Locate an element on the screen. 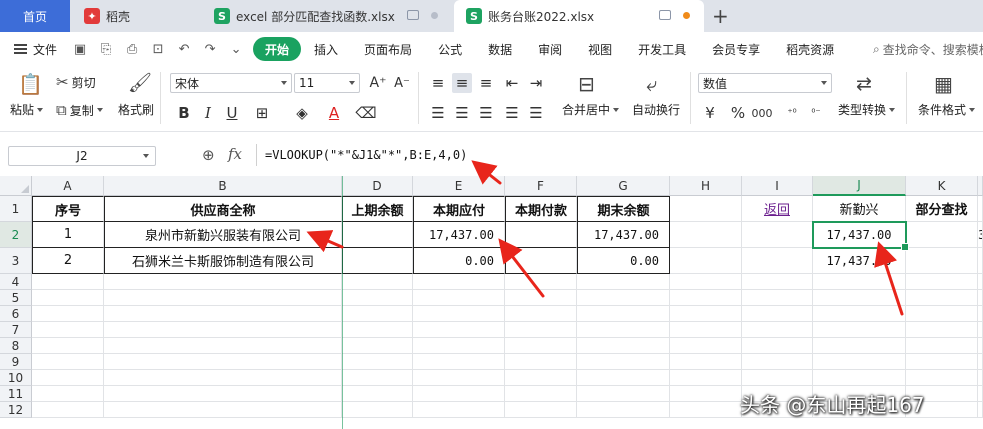  tab-start: 开始 is located at coordinates (277, 49).